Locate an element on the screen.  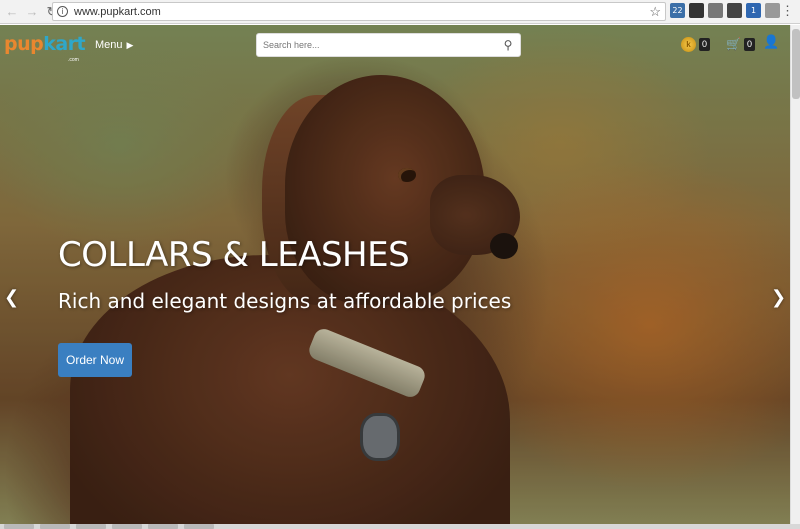
site-logo: pupkart .com is located at coordinates (45, 48).